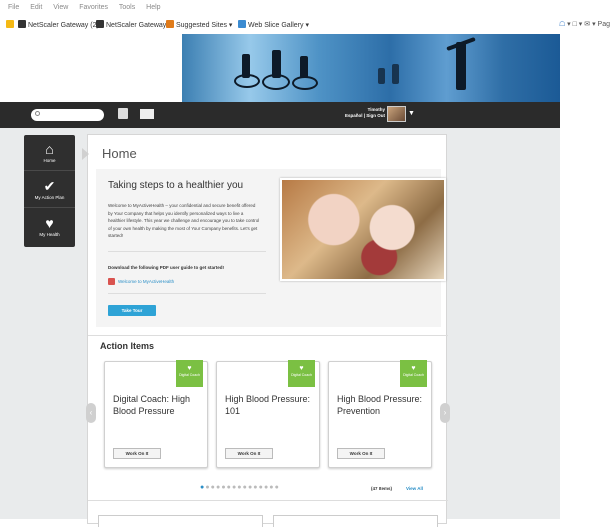 This screenshot has width=610, height=527. I want to click on fav-suggested-sites: Suggested Sites ▾, so click(199, 24).